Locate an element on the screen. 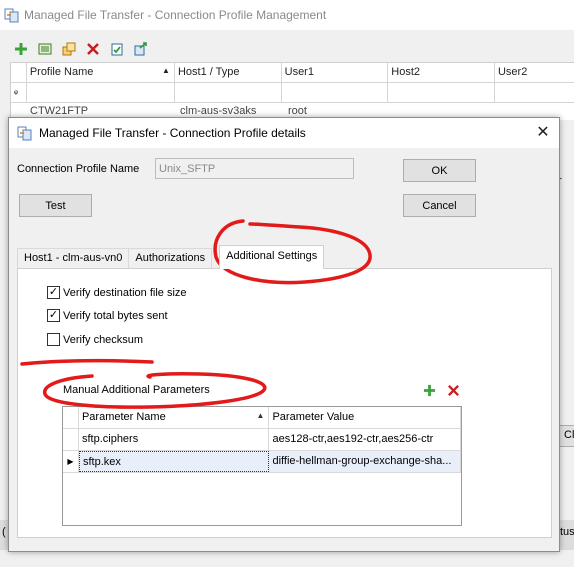 This screenshot has height=567, width=574. filter-icon: ᵠ is located at coordinates (19, 92).